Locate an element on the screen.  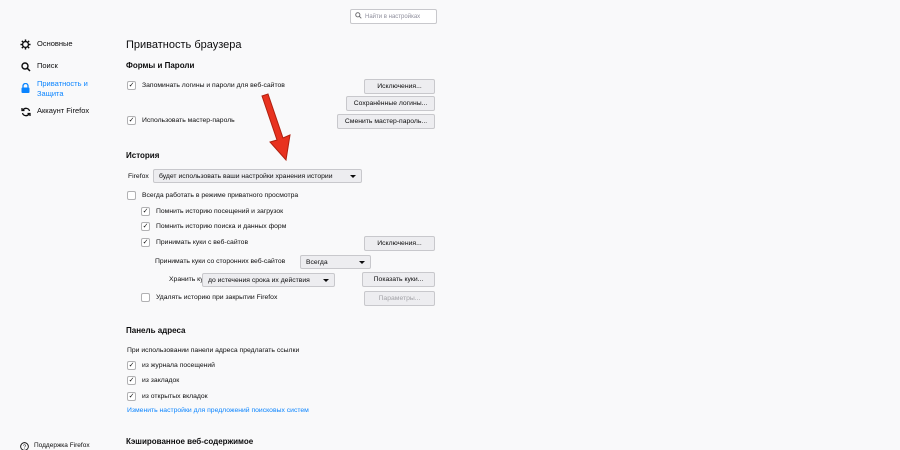
help-icon: ? is located at coordinates (24, 446).